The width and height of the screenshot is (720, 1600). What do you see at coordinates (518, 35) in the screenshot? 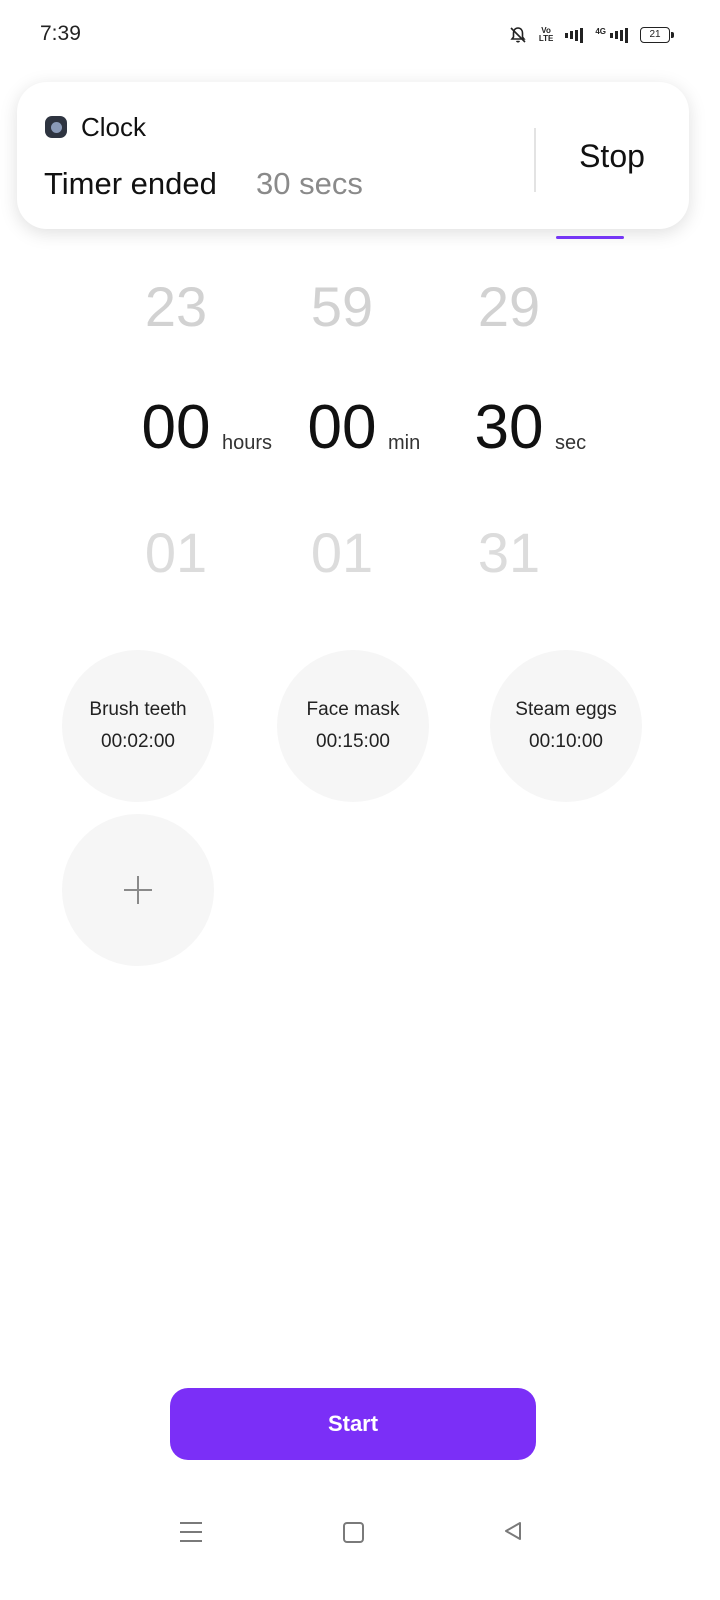
I see `mute-bell-icon` at bounding box center [518, 35].